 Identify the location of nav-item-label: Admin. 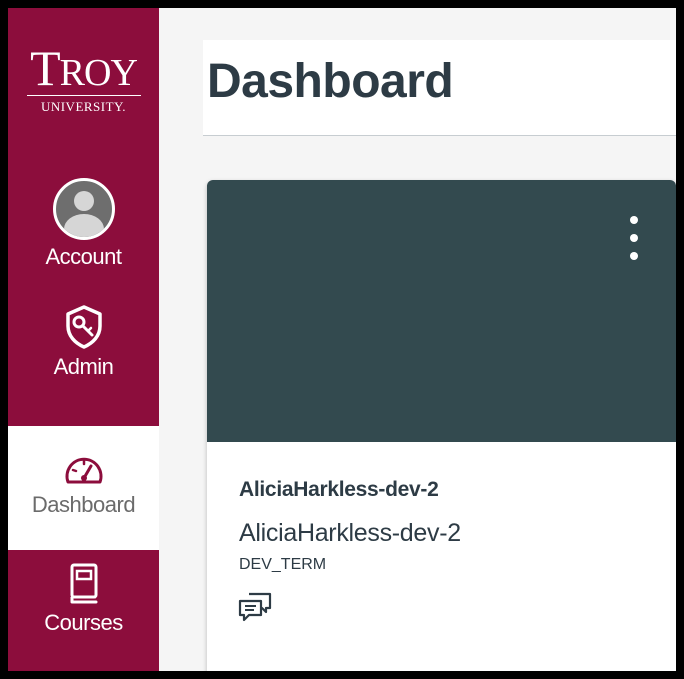
(83, 366).